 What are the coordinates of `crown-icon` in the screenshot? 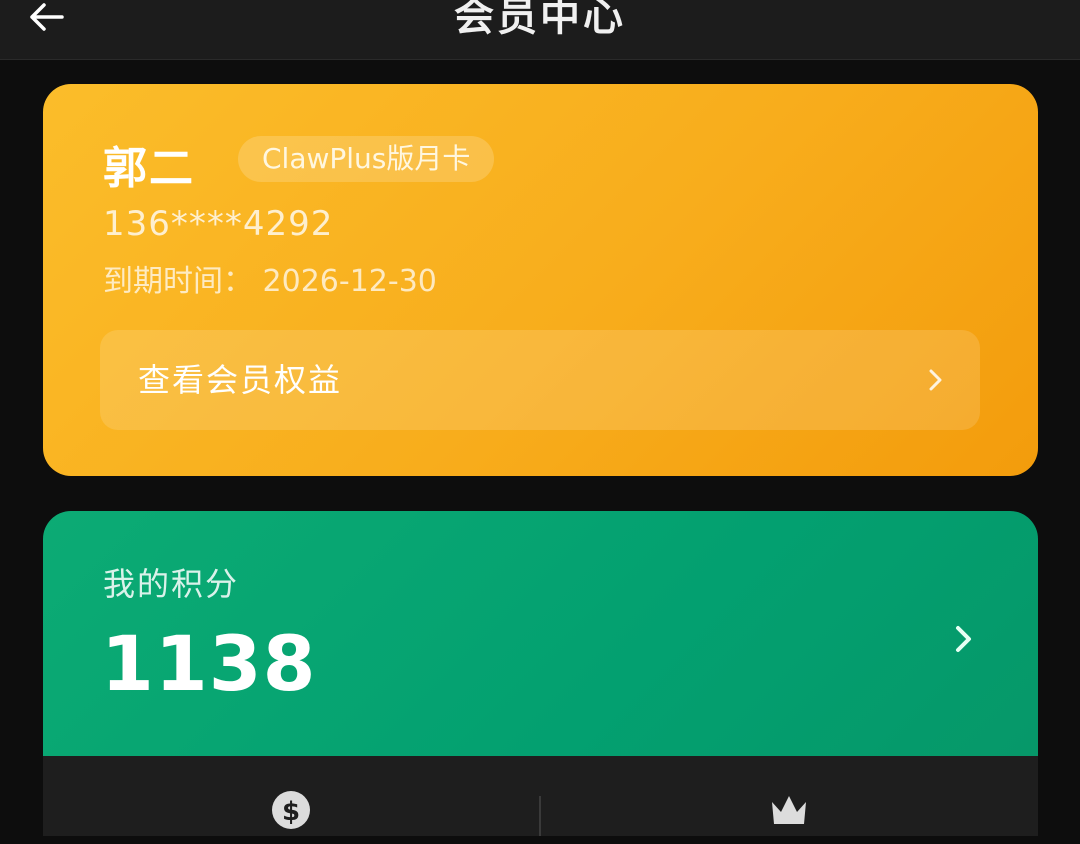 It's located at (789, 810).